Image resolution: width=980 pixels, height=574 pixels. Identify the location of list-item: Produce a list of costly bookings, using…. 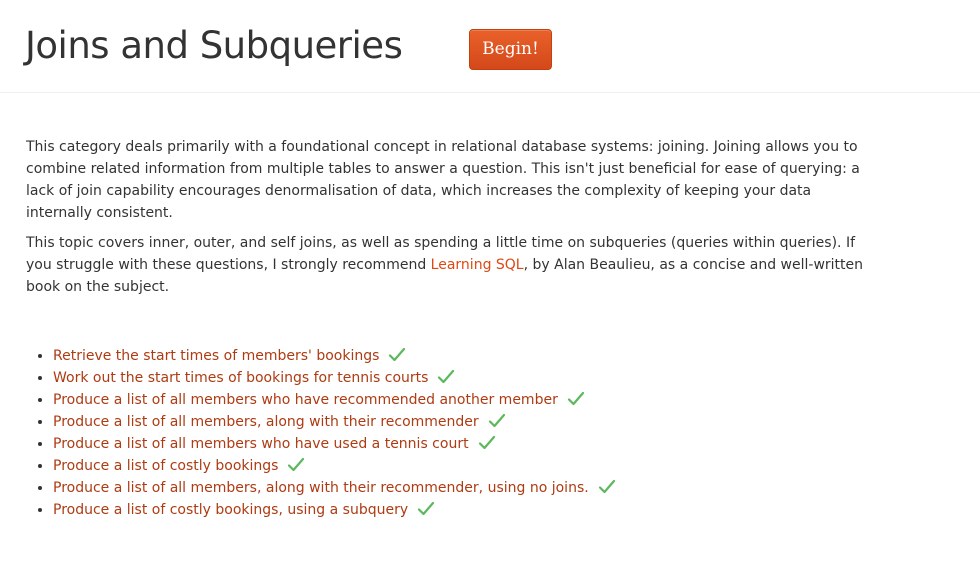
(334, 510).